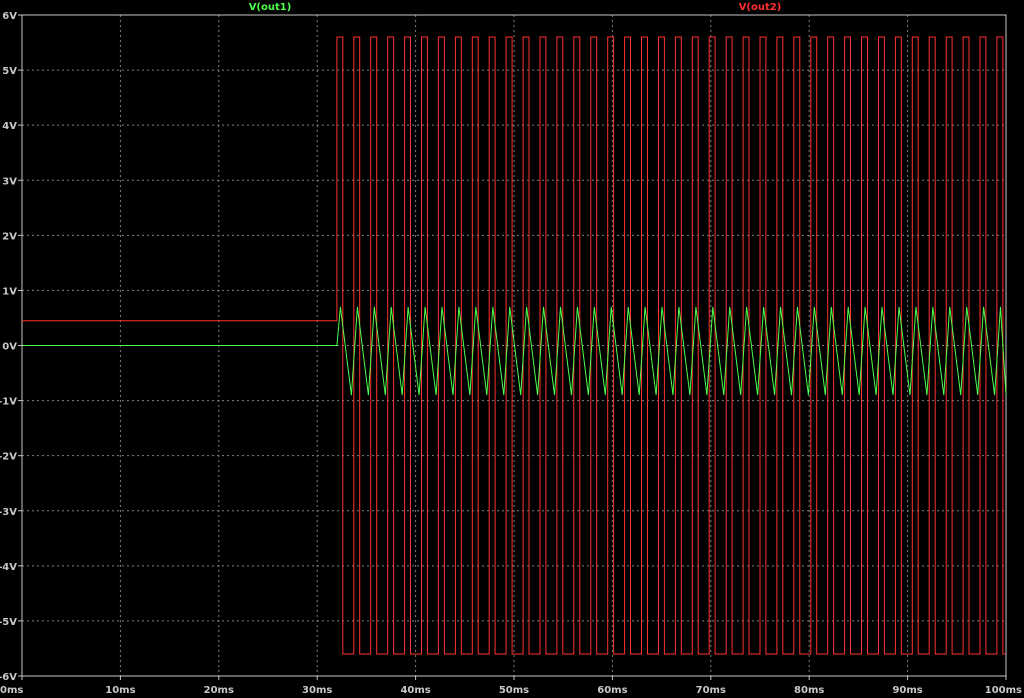  What do you see at coordinates (9, 16) in the screenshot?
I see `y-tick-label: 6V` at bounding box center [9, 16].